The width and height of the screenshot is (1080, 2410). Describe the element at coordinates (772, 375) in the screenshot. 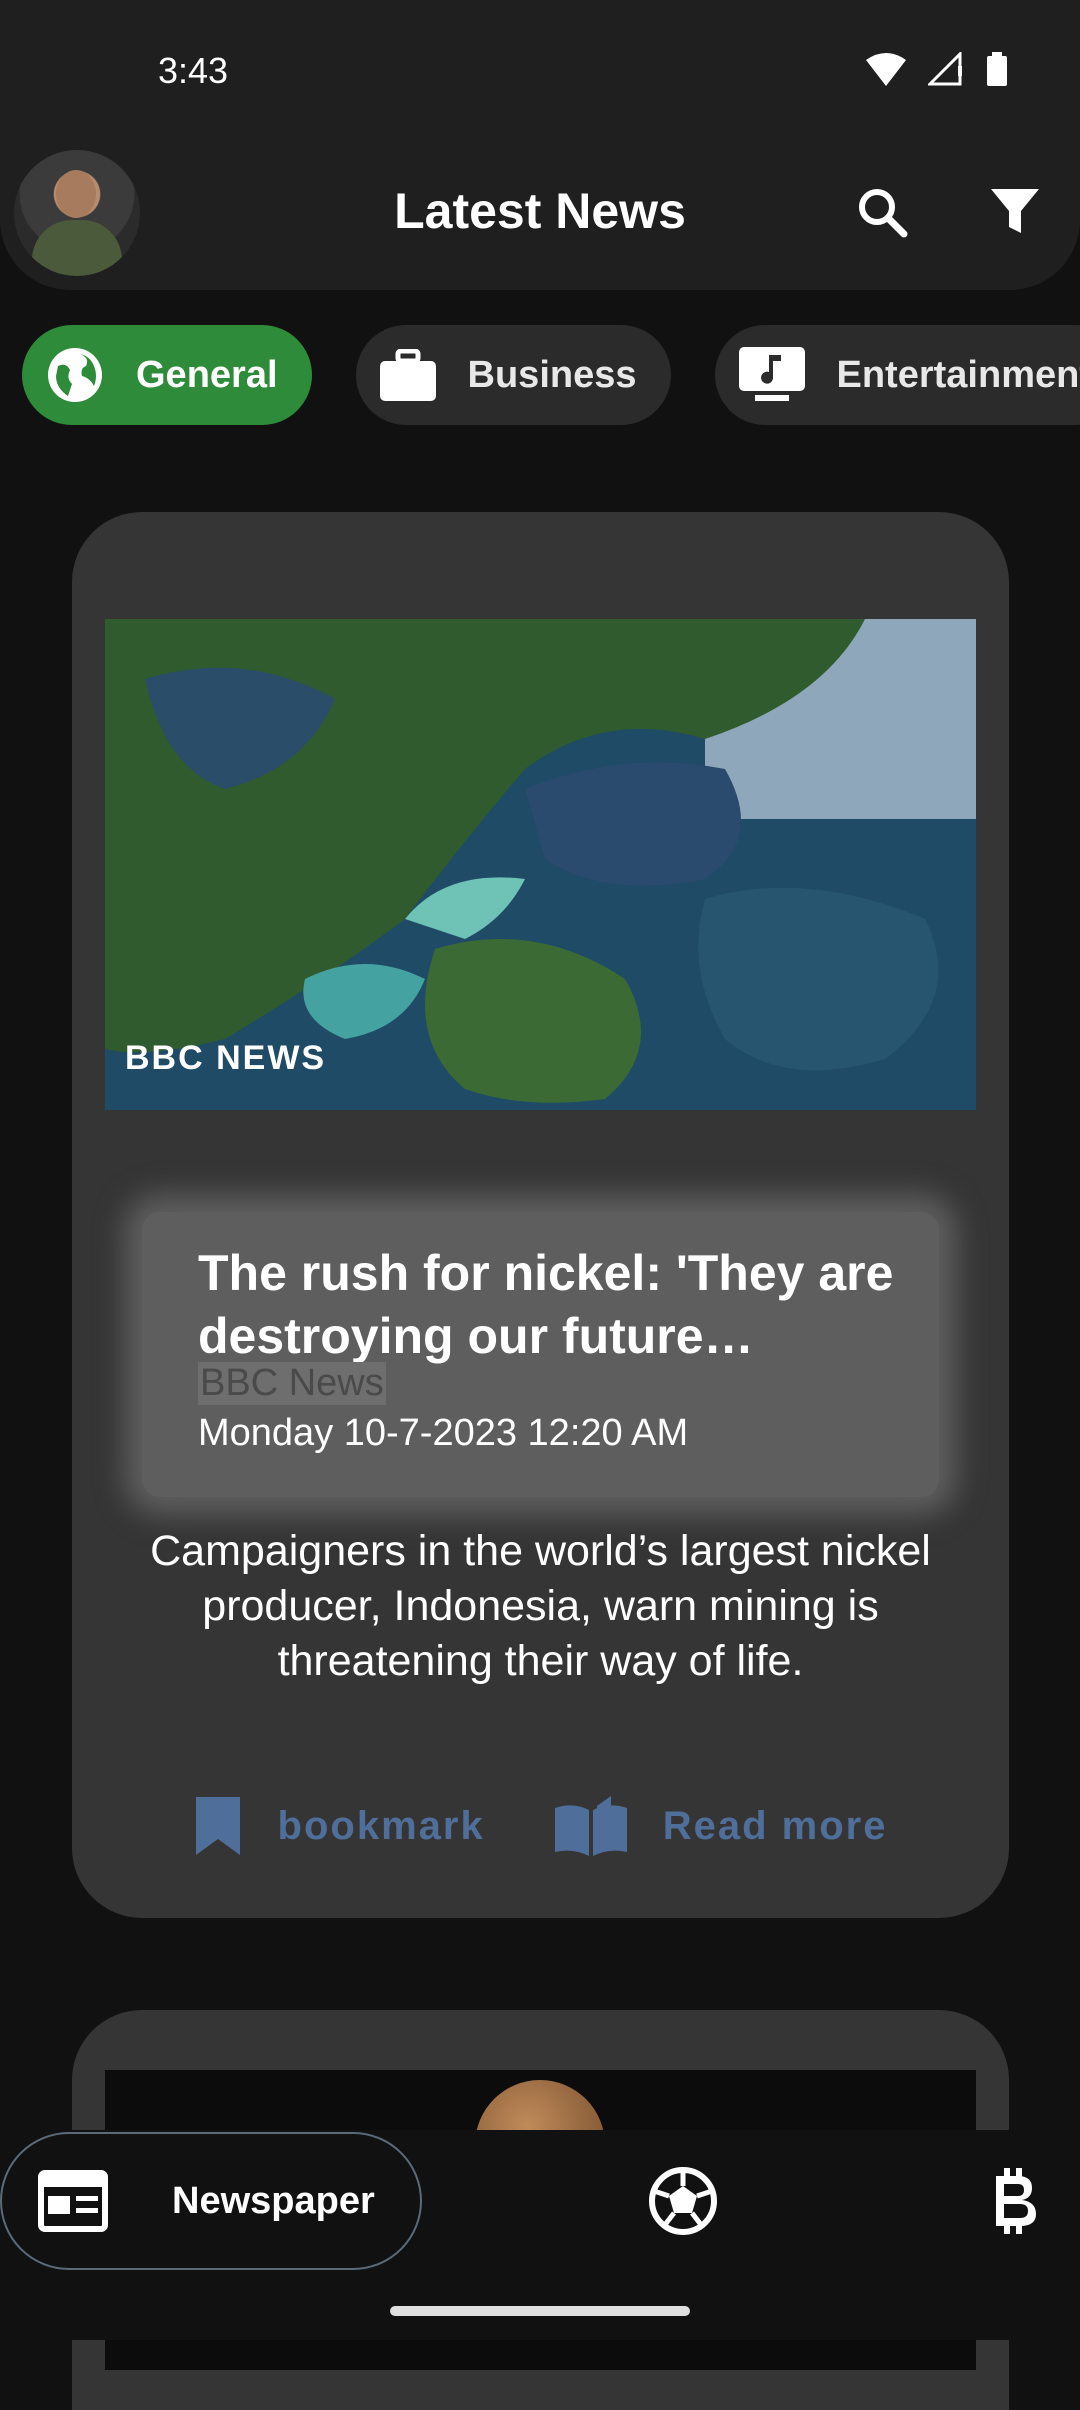

I see `music-monitor-icon` at that location.